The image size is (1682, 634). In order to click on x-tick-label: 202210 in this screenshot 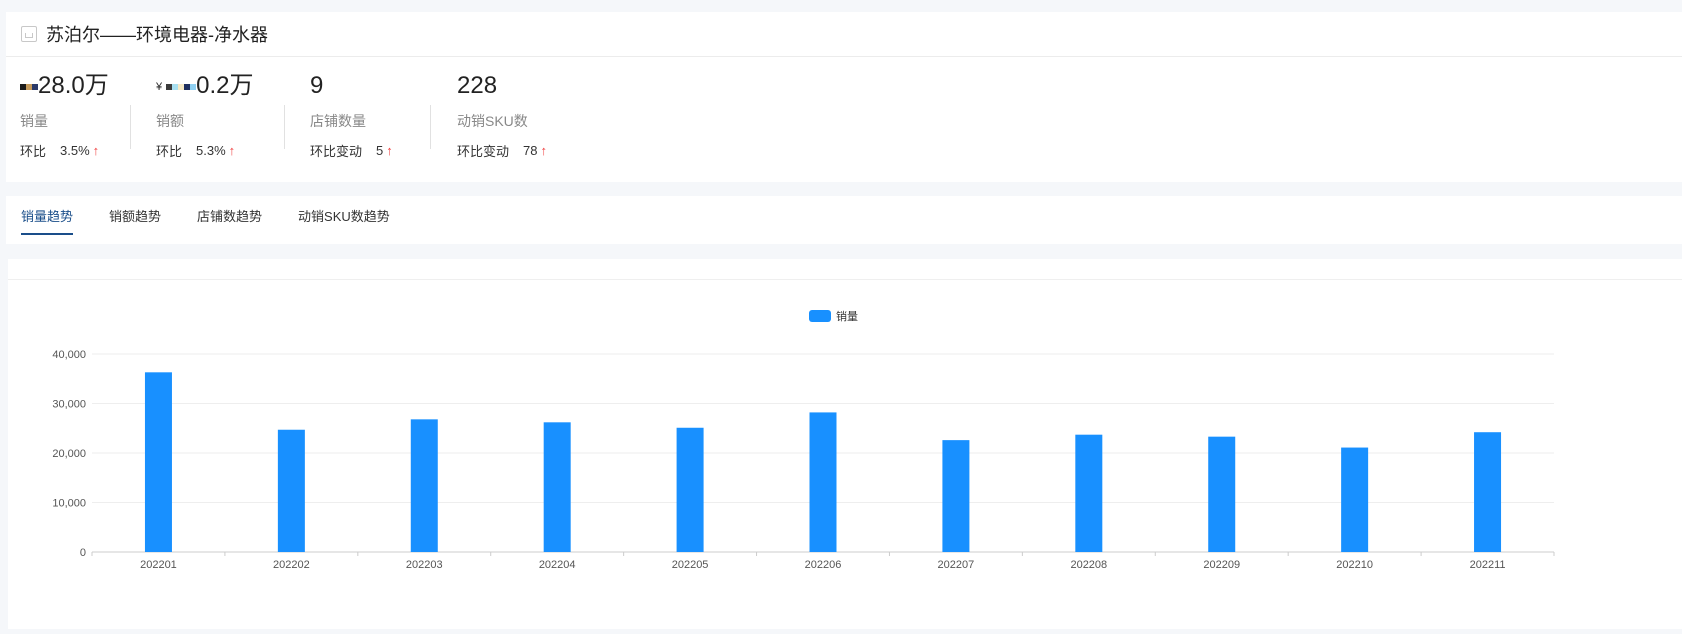, I will do `click(1354, 565)`.